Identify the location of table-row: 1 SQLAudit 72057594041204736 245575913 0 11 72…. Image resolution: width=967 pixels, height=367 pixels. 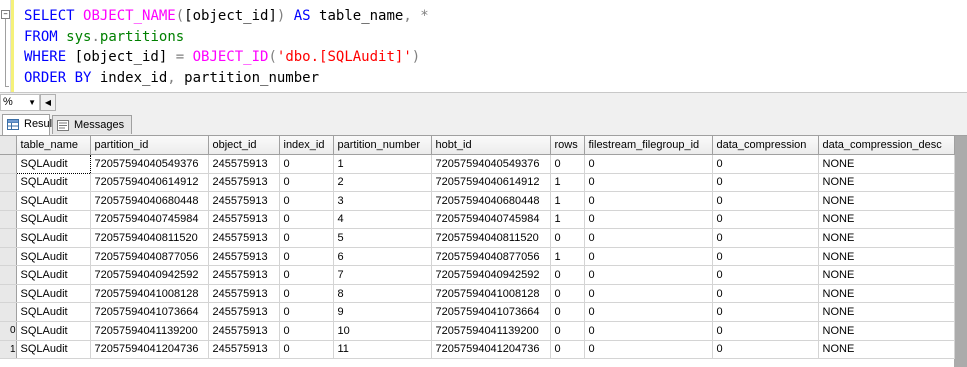
(477, 350).